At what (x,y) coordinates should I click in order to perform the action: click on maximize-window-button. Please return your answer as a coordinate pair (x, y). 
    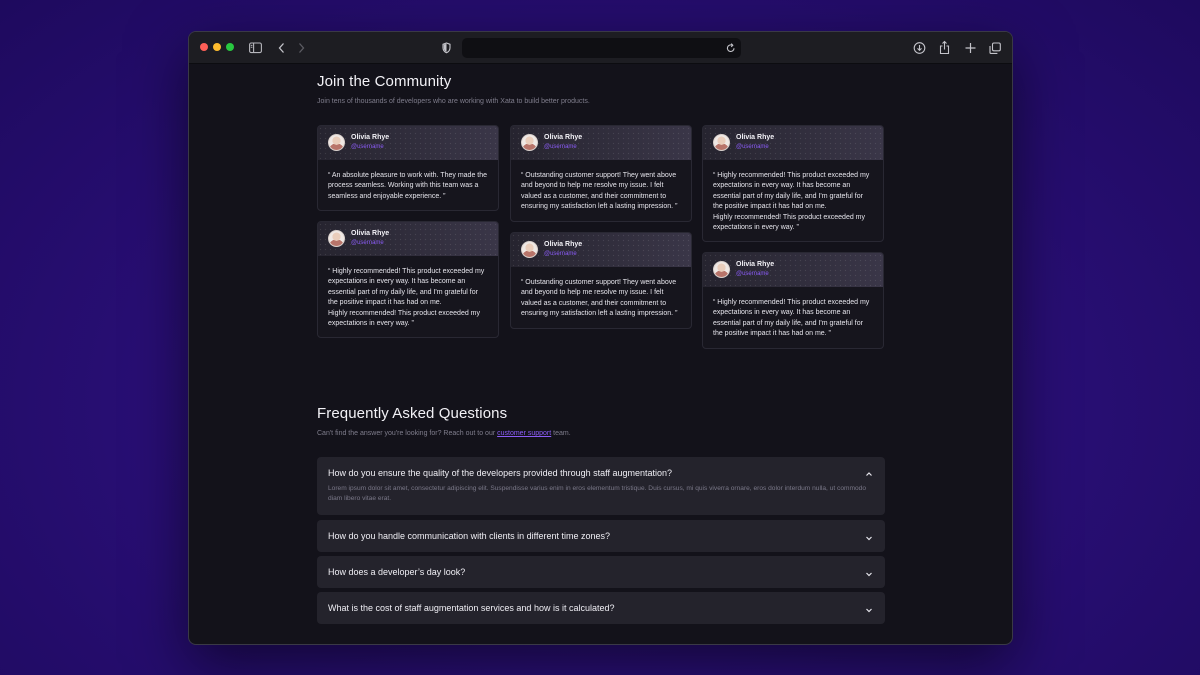
    Looking at the image, I should click on (230, 47).